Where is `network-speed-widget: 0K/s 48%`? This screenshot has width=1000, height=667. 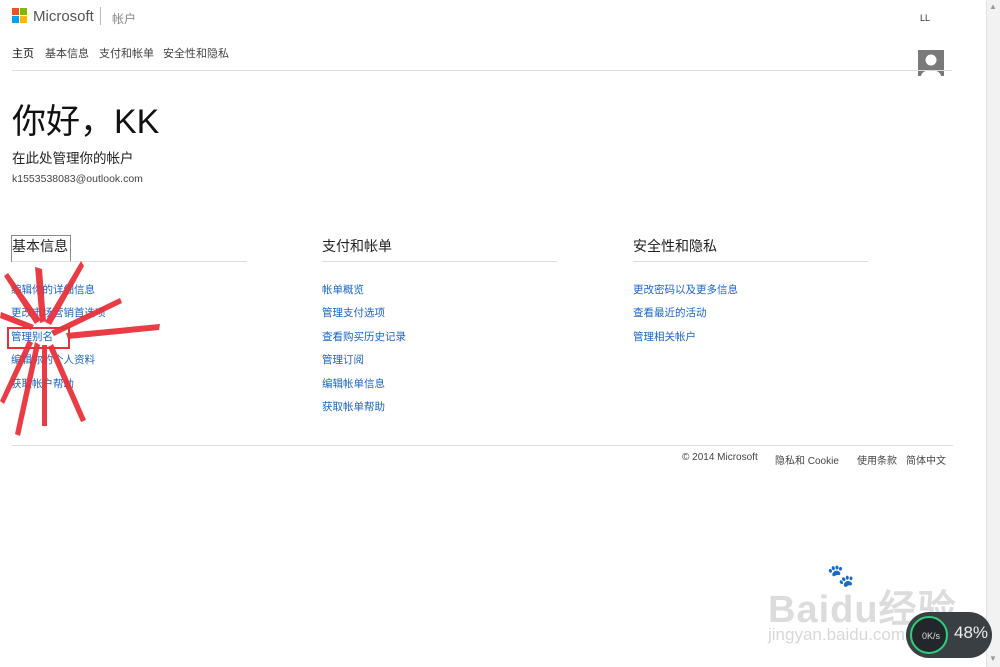
network-speed-widget: 0K/s 48% is located at coordinates (949, 635).